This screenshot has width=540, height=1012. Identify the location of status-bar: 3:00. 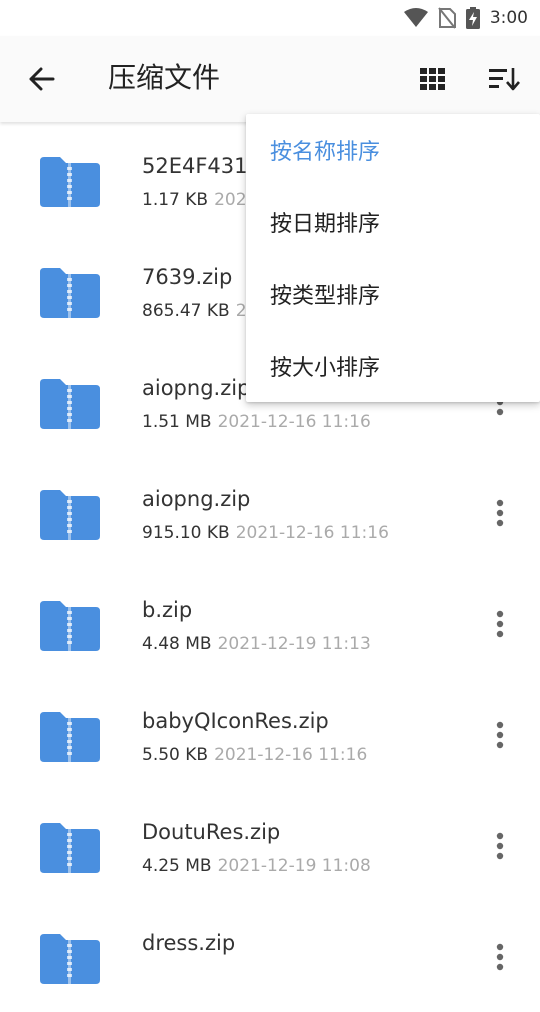
(270, 18).